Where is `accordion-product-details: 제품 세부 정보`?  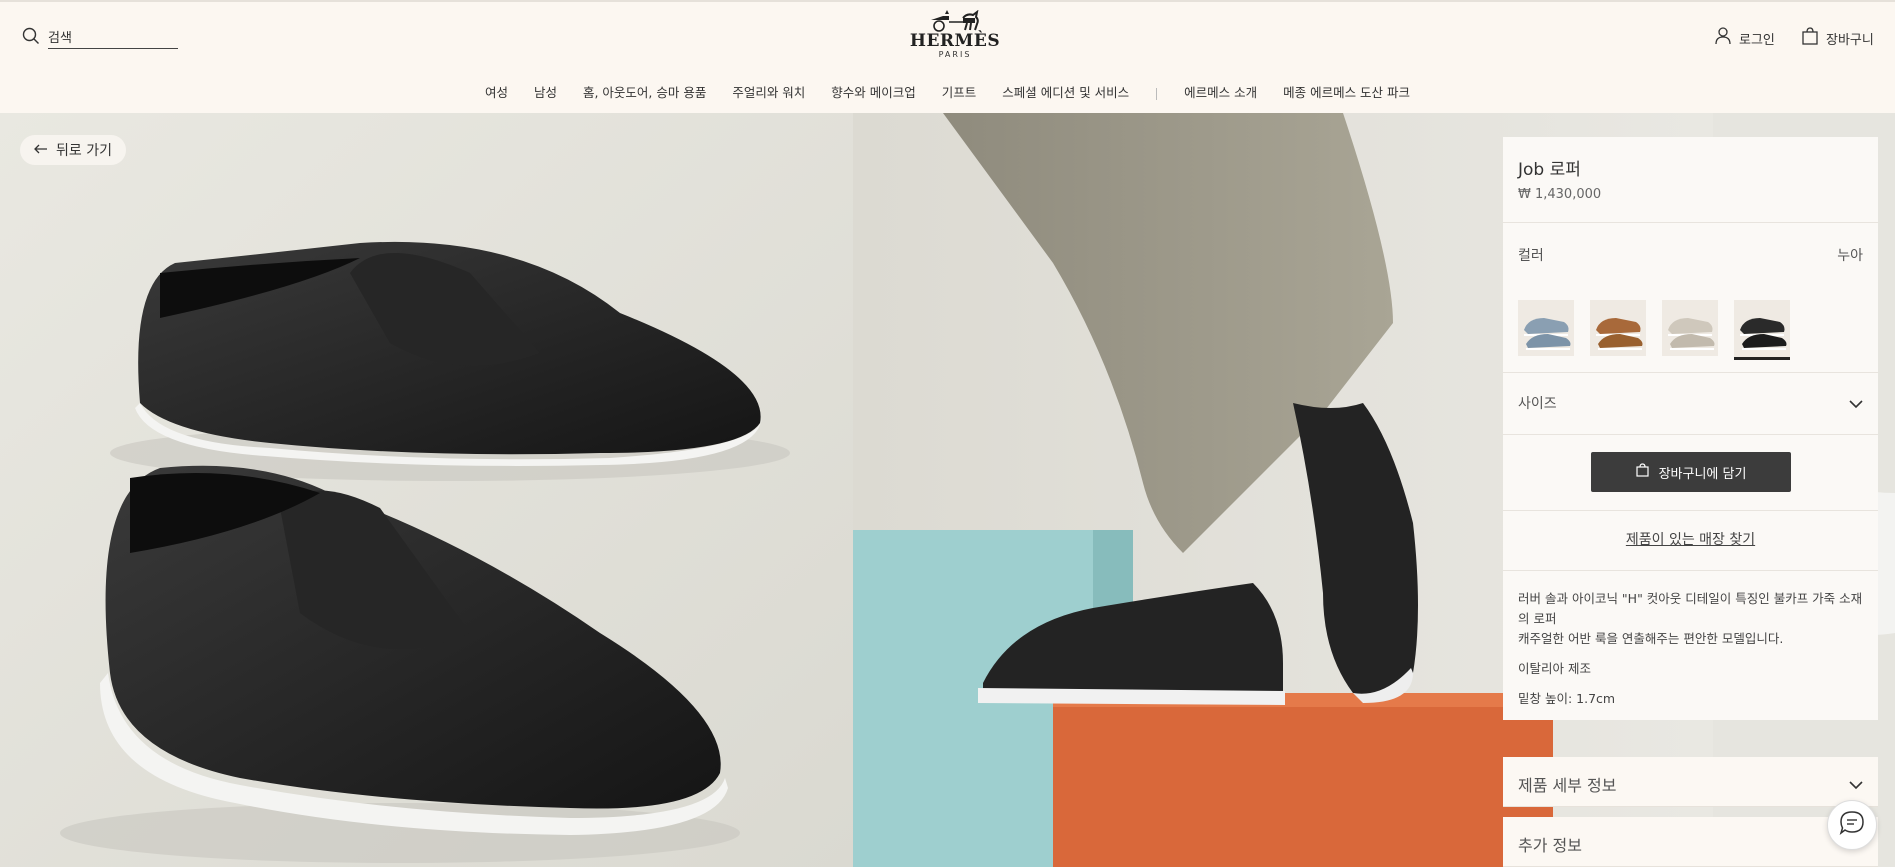
accordion-product-details: 제품 세부 정보 is located at coordinates (1690, 782).